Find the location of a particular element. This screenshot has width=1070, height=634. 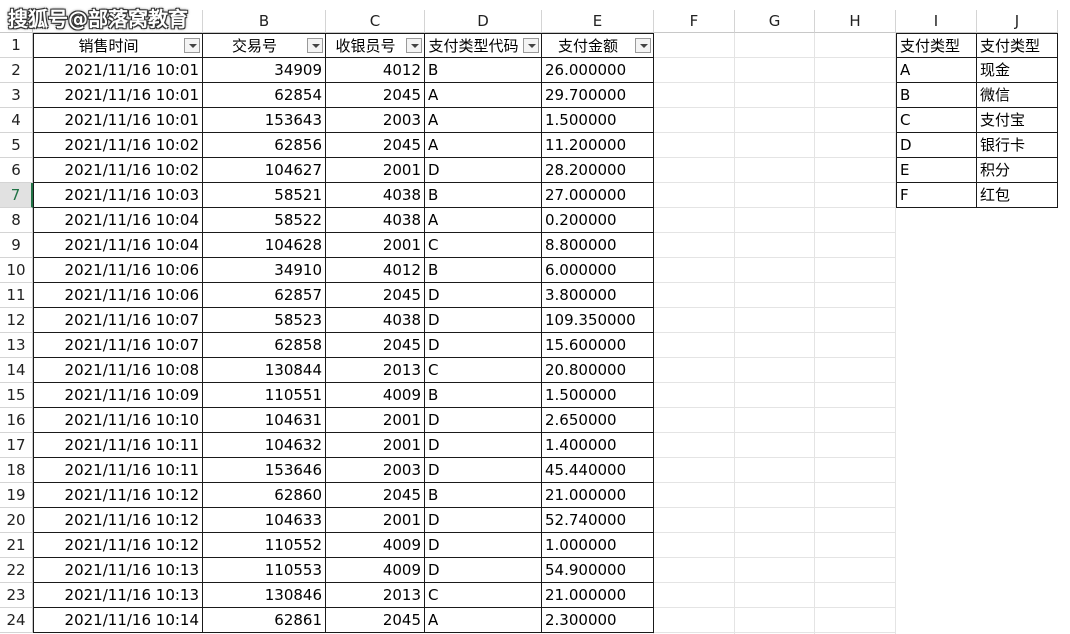

row-header-9: 9 is located at coordinates (16, 245).